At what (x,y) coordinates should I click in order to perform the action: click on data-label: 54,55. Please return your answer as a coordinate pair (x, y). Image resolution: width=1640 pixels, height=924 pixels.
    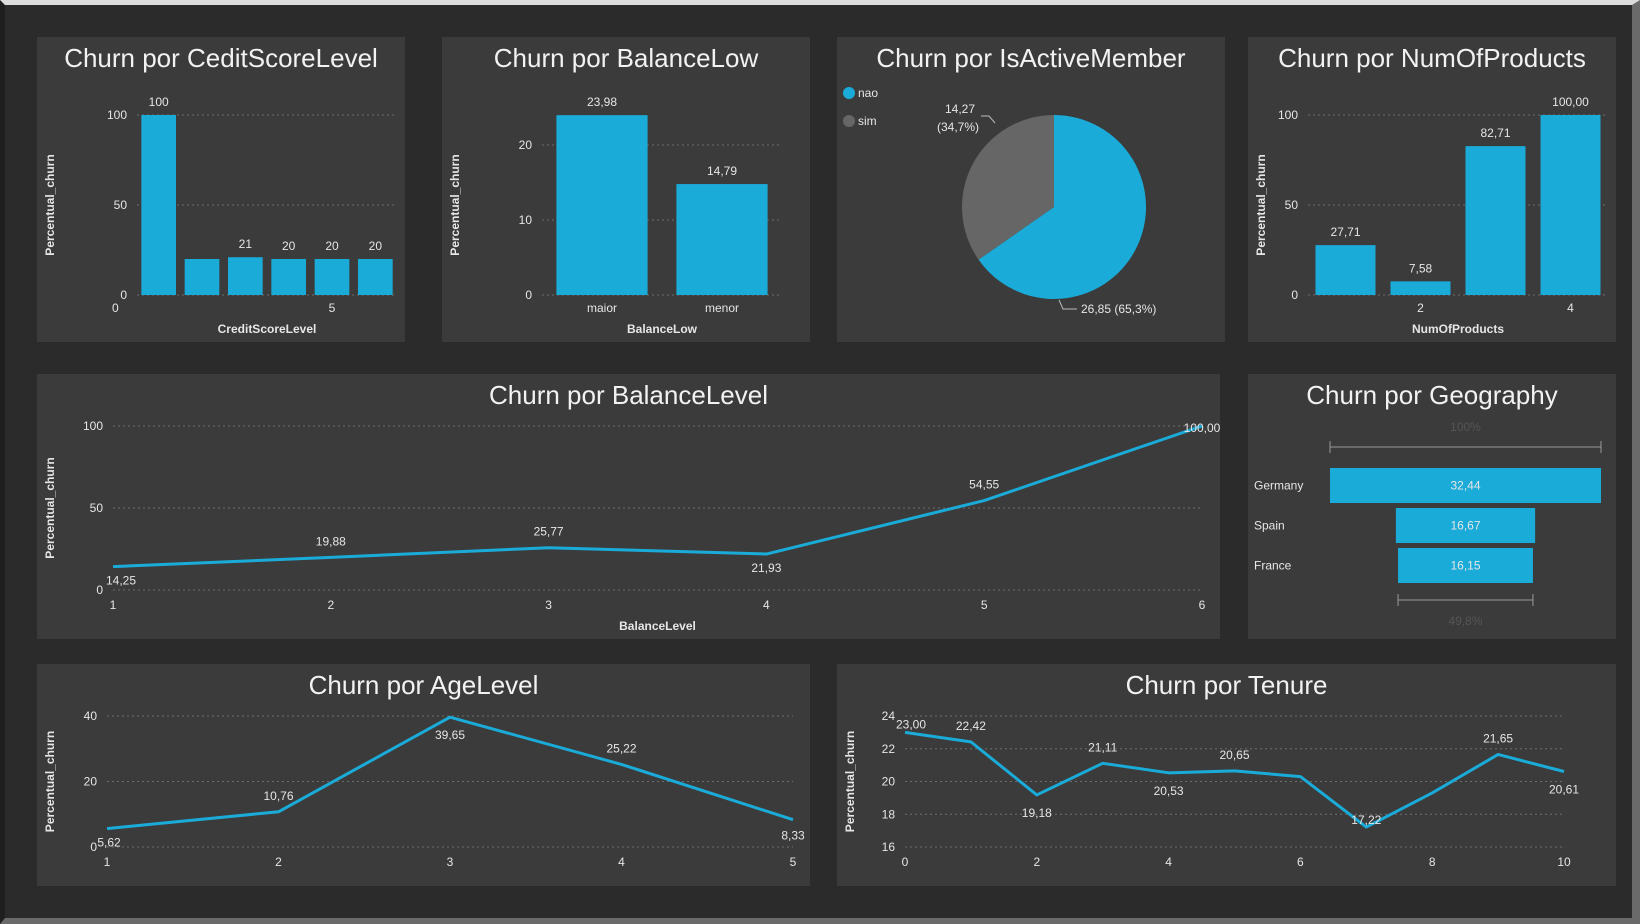
    Looking at the image, I should click on (984, 485).